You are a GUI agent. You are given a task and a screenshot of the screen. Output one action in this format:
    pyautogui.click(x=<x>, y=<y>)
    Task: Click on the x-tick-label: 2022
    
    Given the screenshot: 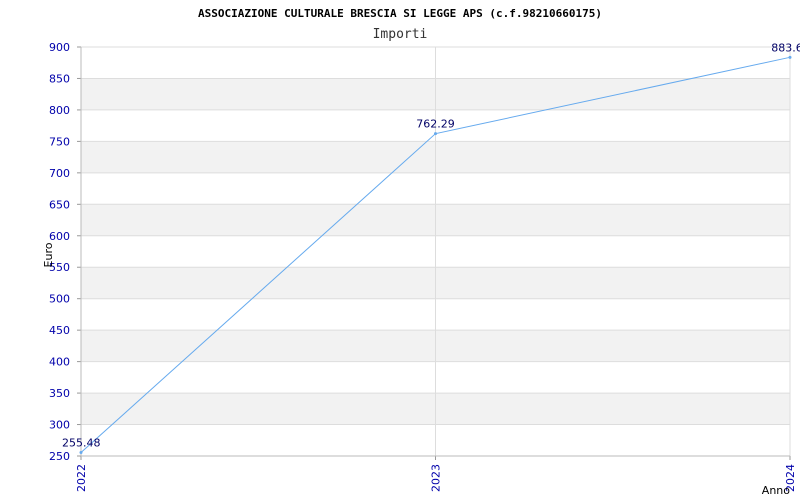 What is the action you would take?
    pyautogui.click(x=81, y=478)
    